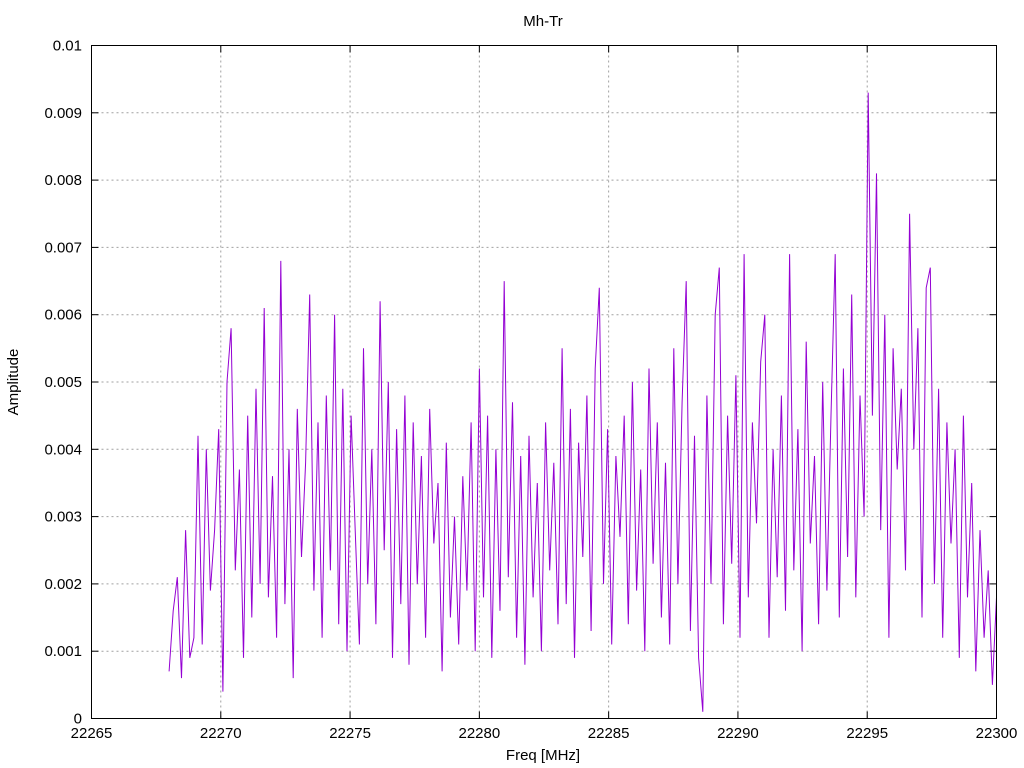 The image size is (1024, 768). I want to click on x-tick-label: 22265, so click(92, 733).